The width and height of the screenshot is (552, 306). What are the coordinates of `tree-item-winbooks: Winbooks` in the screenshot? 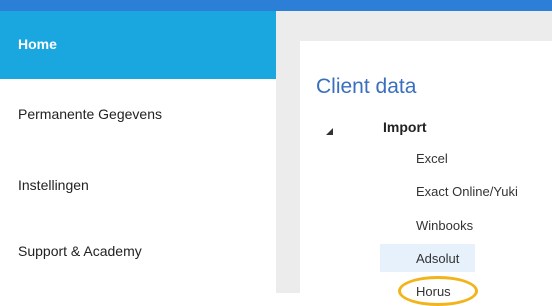 It's located at (440, 225).